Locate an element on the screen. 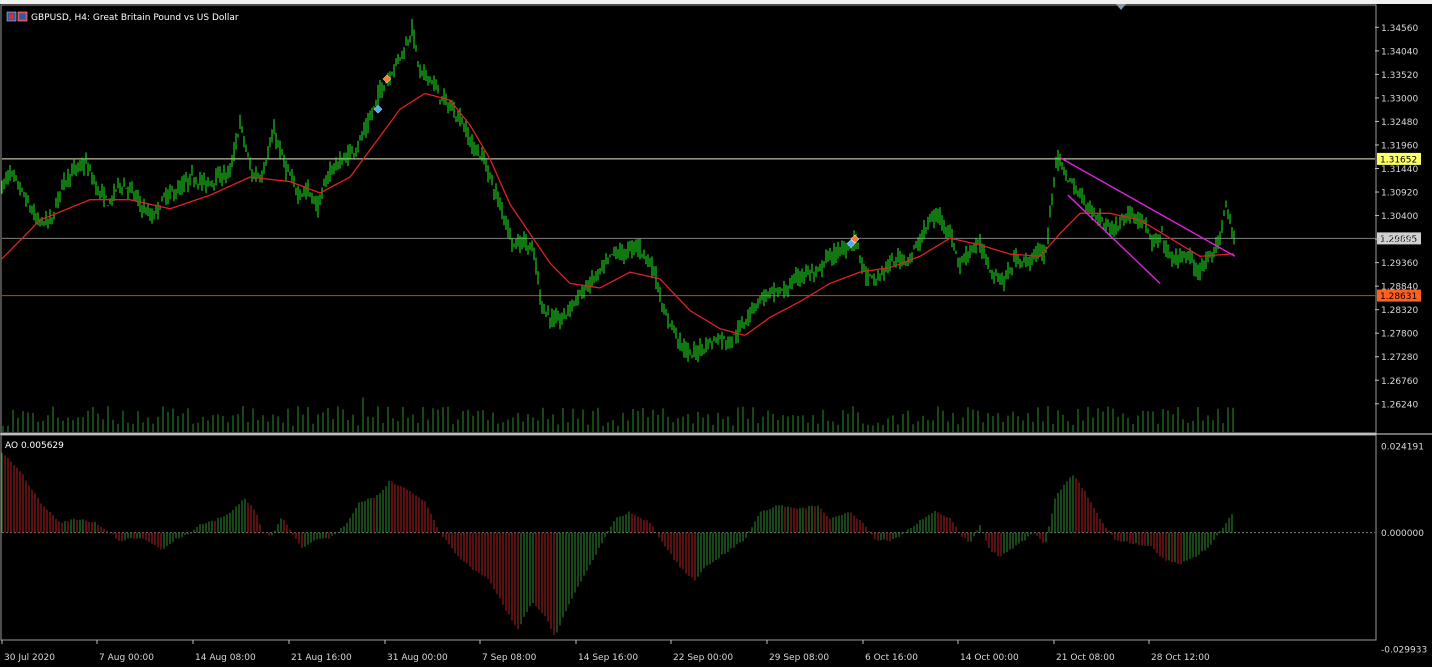  price-tick-label: 1.28840 is located at coordinates (1399, 288).